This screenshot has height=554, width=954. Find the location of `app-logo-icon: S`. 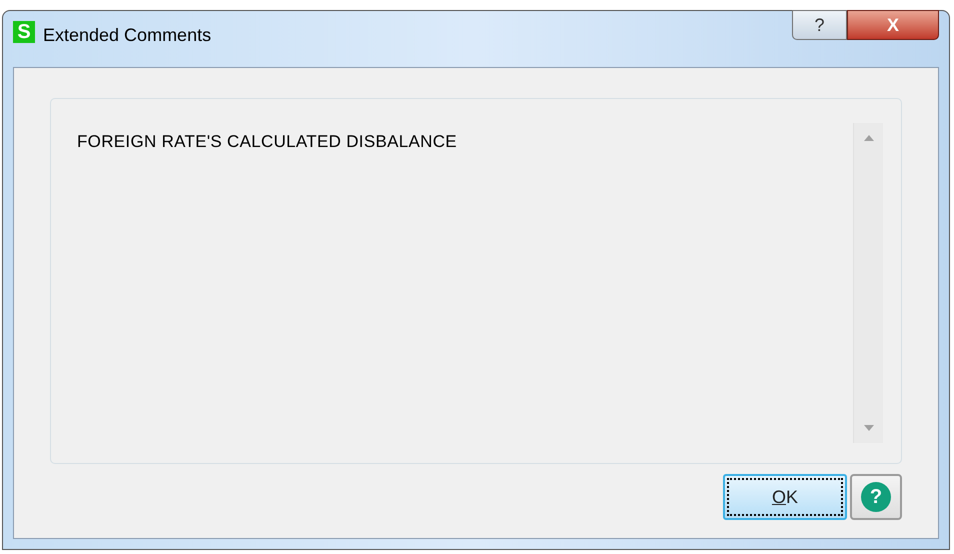

app-logo-icon: S is located at coordinates (24, 32).